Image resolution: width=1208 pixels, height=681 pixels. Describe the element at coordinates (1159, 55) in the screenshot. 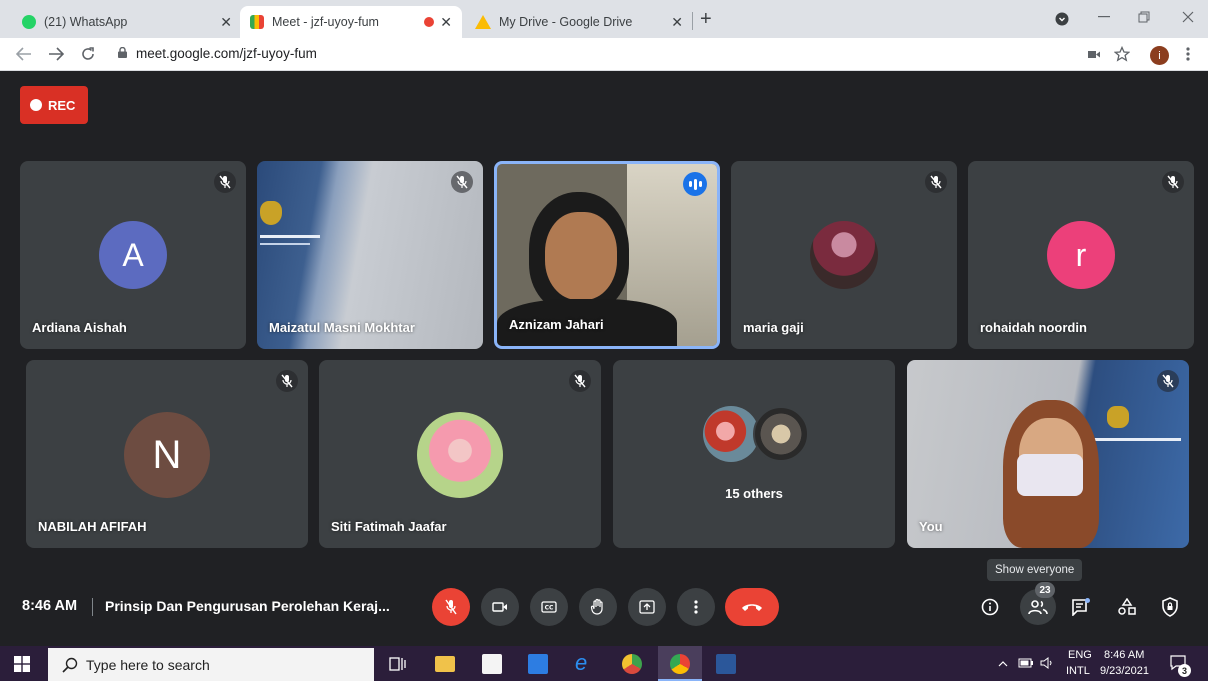

I see `profile-avatar: i` at that location.